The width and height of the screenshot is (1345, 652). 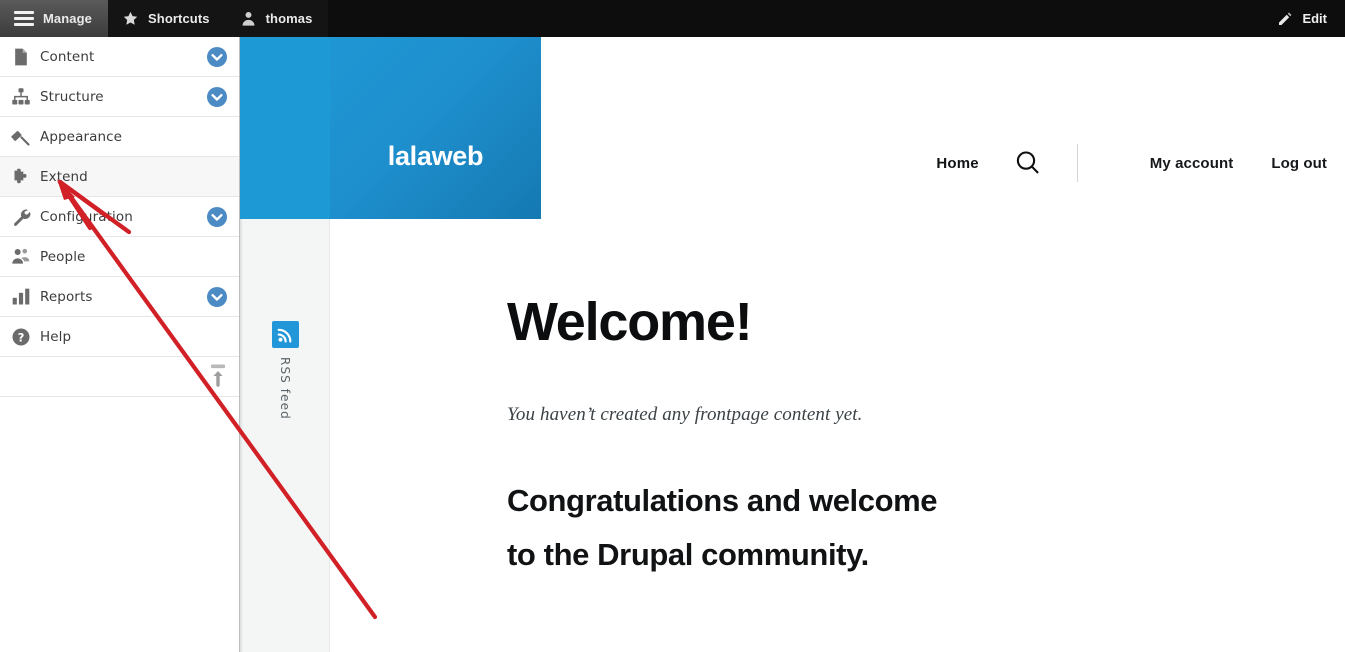 What do you see at coordinates (1285, 19) in the screenshot?
I see `pencil-icon` at bounding box center [1285, 19].